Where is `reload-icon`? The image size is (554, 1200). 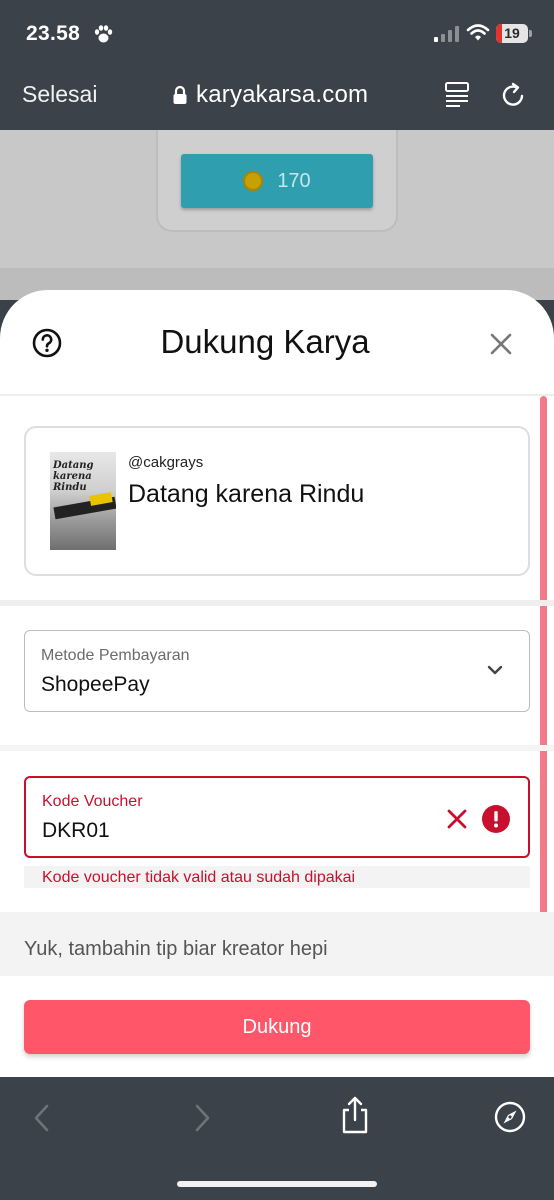 reload-icon is located at coordinates (514, 95).